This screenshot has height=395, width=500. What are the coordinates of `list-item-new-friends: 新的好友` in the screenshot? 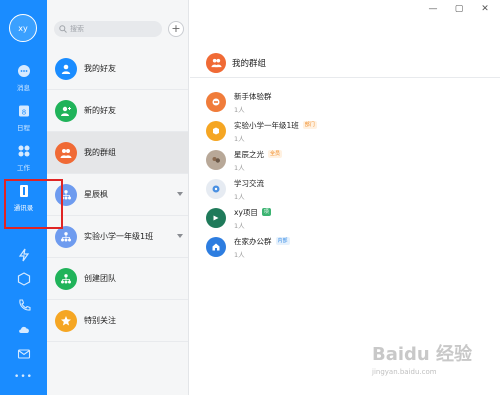 It's located at (117, 111).